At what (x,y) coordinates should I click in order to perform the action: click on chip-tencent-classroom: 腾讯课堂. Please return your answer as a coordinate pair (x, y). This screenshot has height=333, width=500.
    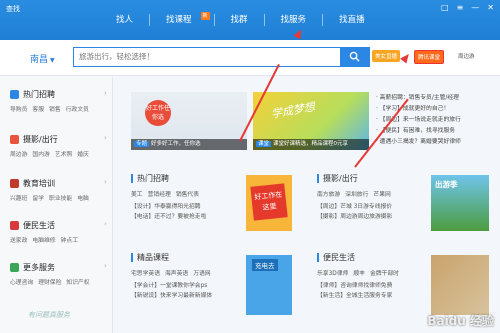
    Looking at the image, I should click on (429, 57).